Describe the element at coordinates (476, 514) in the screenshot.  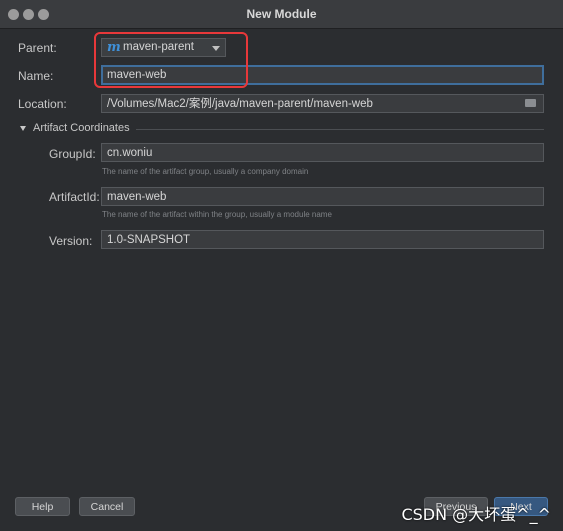
I see `watermark: CSDN @大坏蛋^_^` at that location.